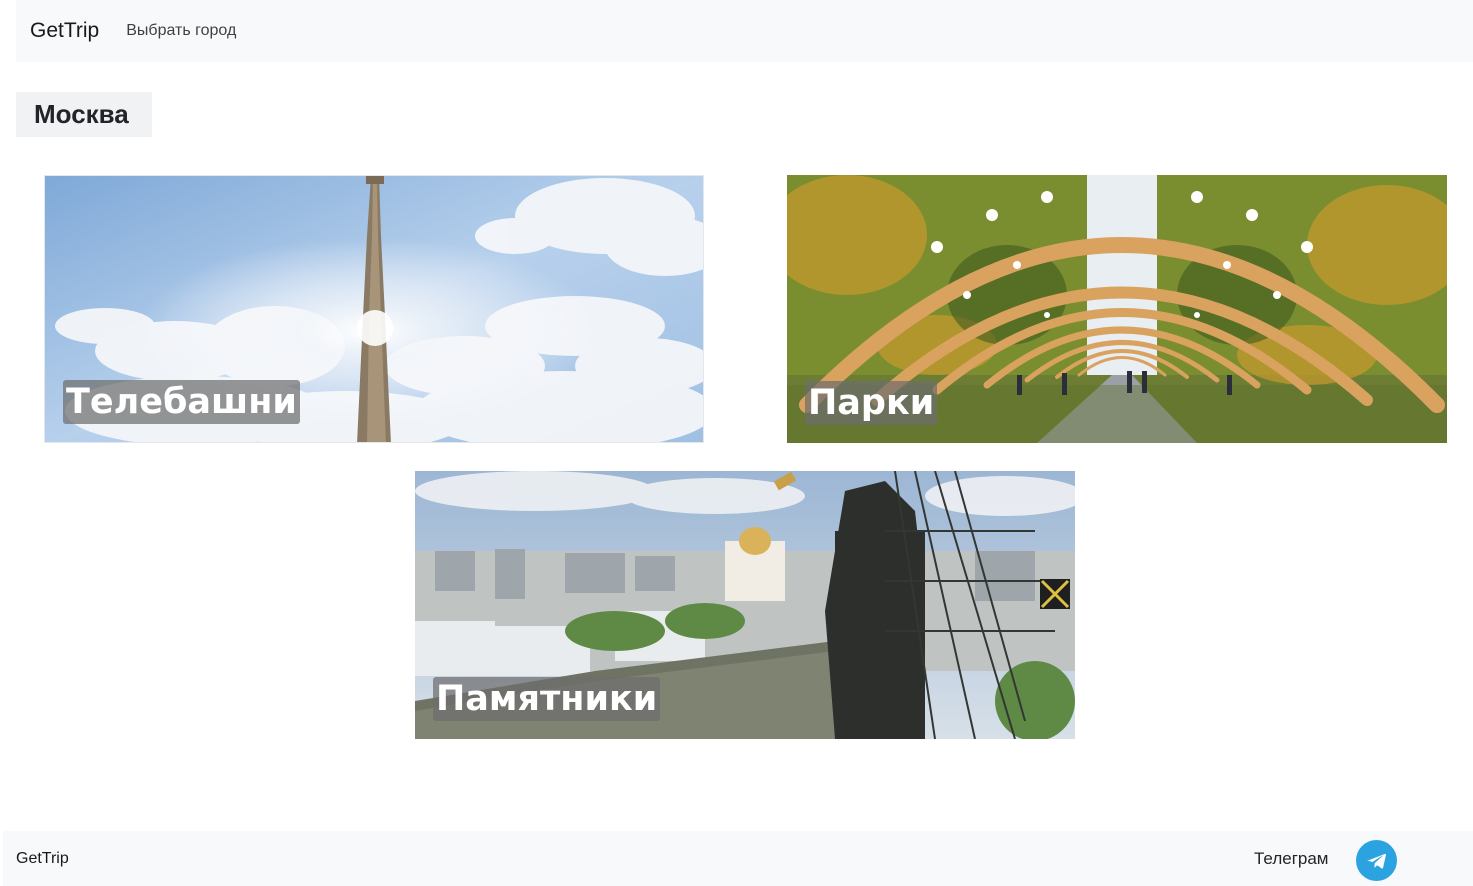 The image size is (1473, 886). Describe the element at coordinates (745, 605) in the screenshot. I see `category-card-monuments: Памятники` at that location.